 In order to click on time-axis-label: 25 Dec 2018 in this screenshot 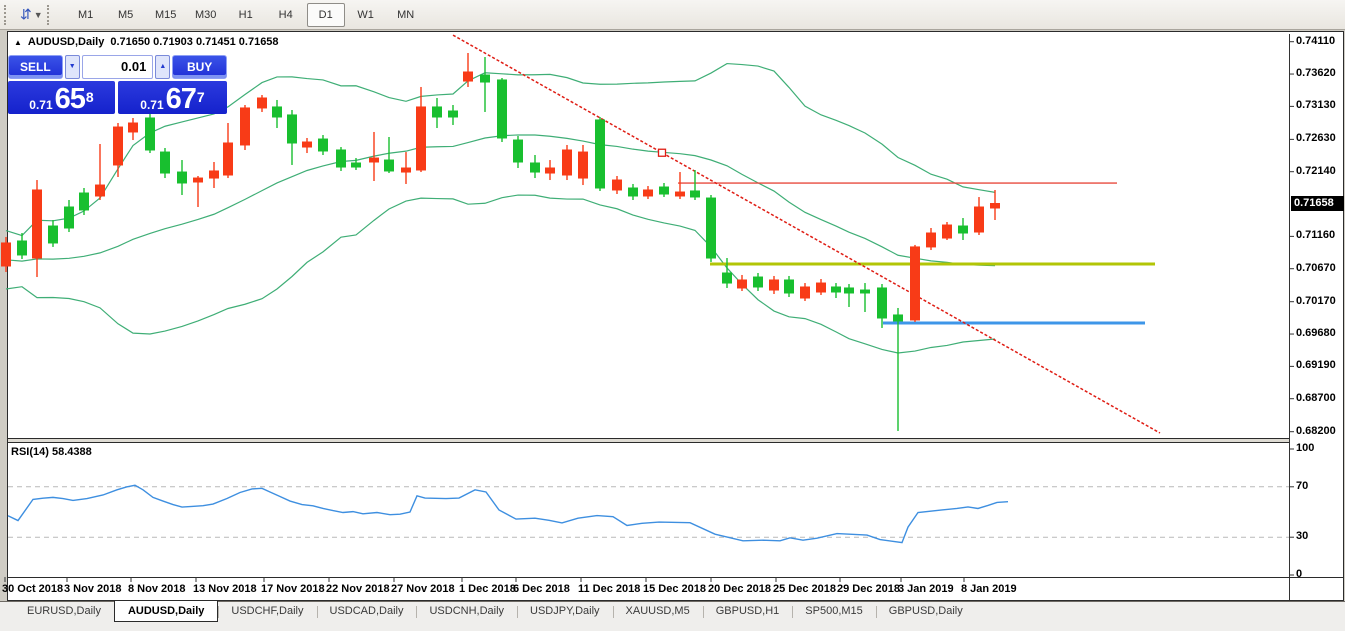, I will do `click(804, 589)`.